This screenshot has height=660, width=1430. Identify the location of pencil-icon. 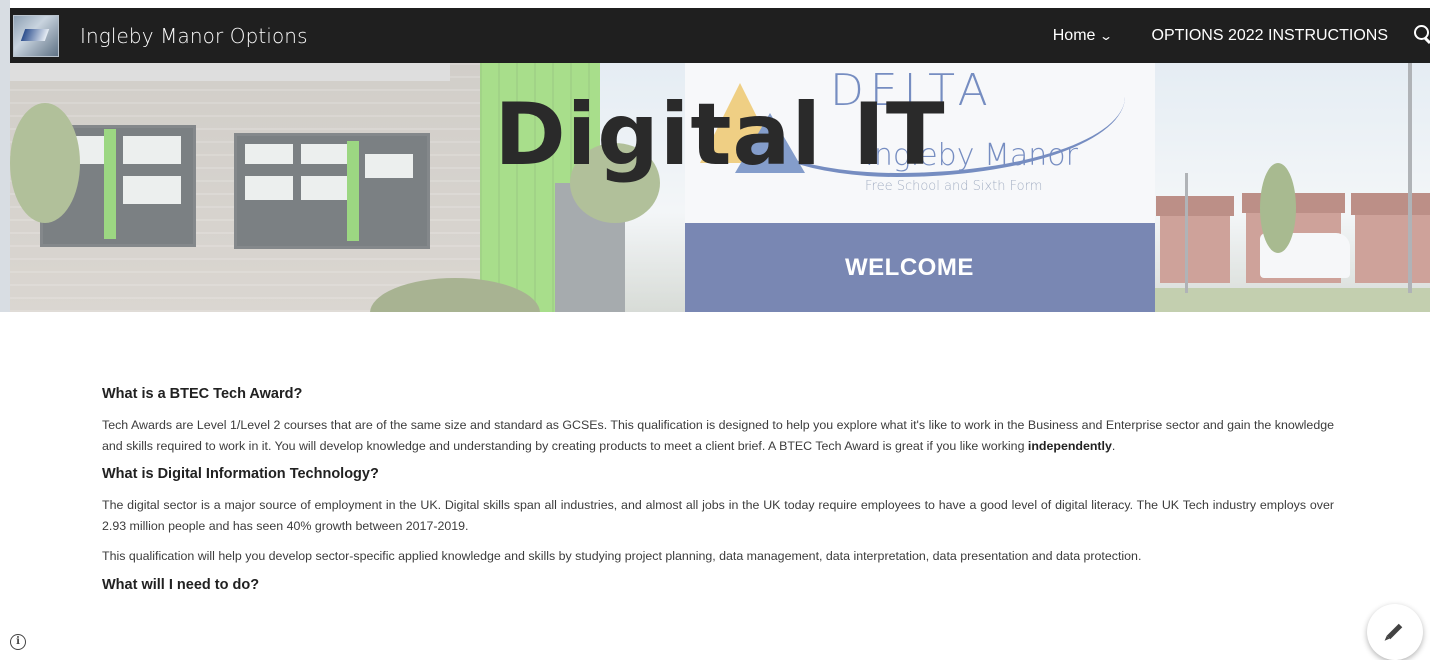
(1394, 631).